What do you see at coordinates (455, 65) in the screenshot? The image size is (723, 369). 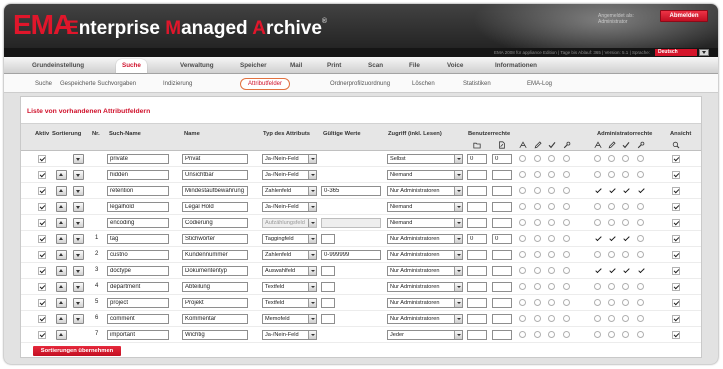 I see `nav-tab-voice: Voice` at bounding box center [455, 65].